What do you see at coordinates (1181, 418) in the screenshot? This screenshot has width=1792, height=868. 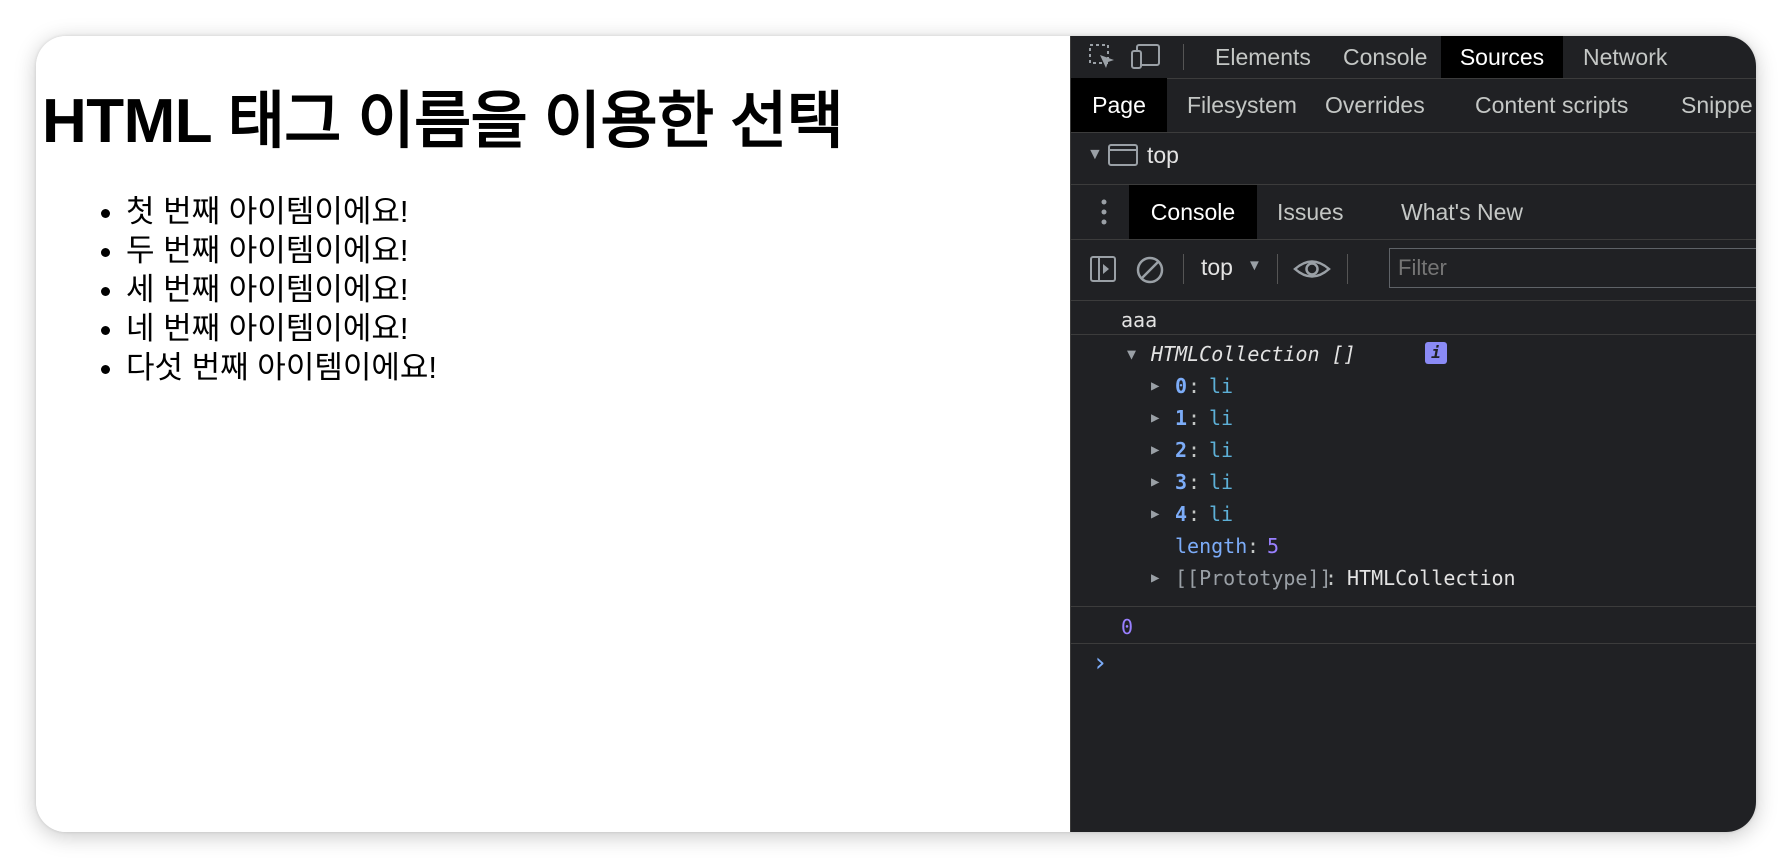 I see `entry-index: 1` at bounding box center [1181, 418].